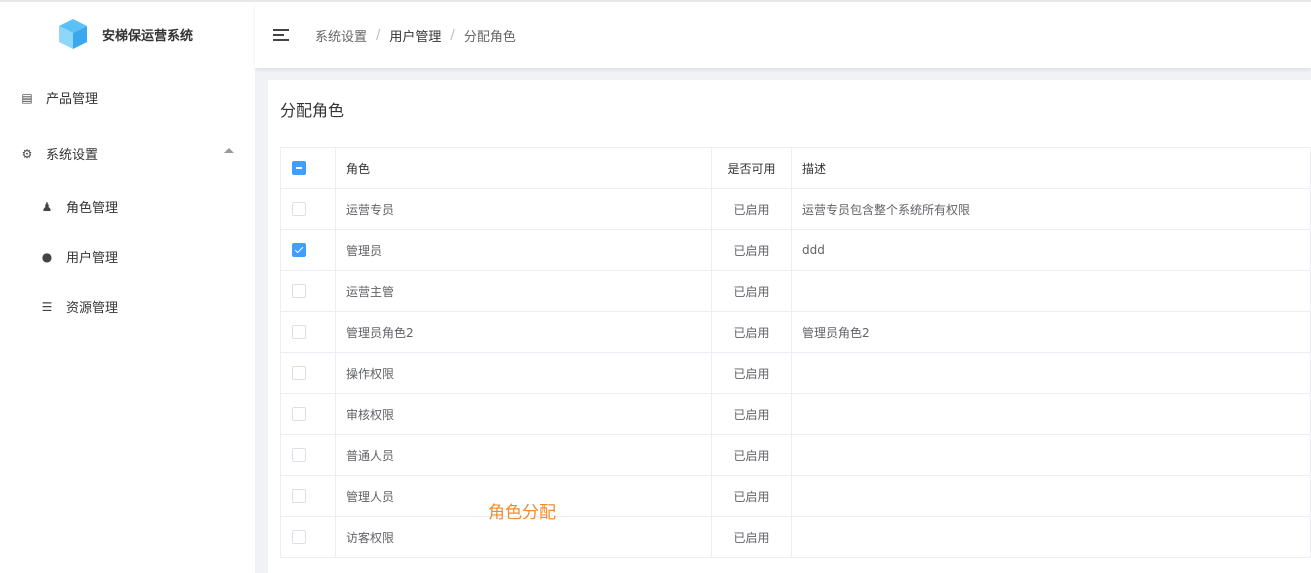  What do you see at coordinates (92, 258) in the screenshot?
I see `sidebar-item-label: 用户管理` at bounding box center [92, 258].